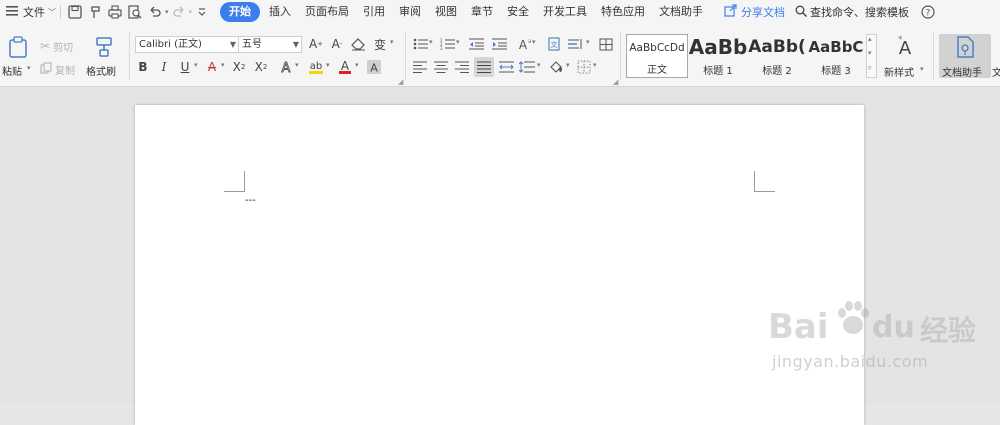 The height and width of the screenshot is (425, 1000). What do you see at coordinates (327, 12) in the screenshot?
I see `tab-page-layout: 页面布局` at bounding box center [327, 12].